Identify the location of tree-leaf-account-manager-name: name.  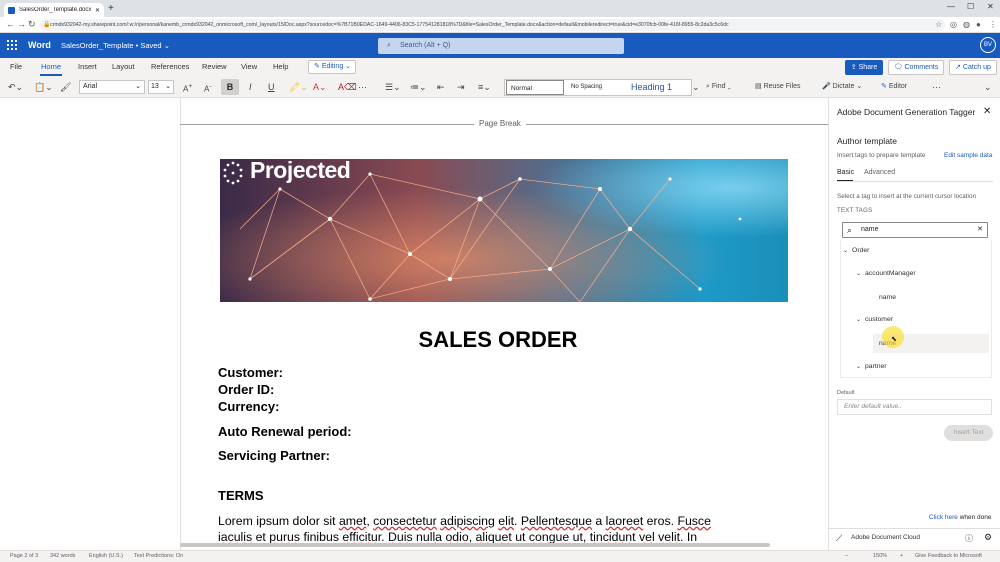
(887, 297).